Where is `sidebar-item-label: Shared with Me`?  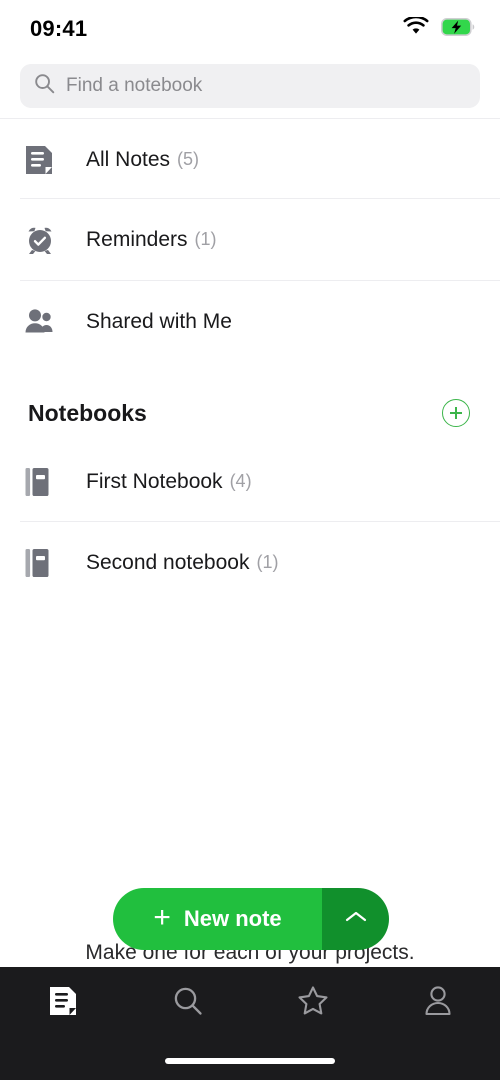
sidebar-item-label: Shared with Me is located at coordinates (159, 321).